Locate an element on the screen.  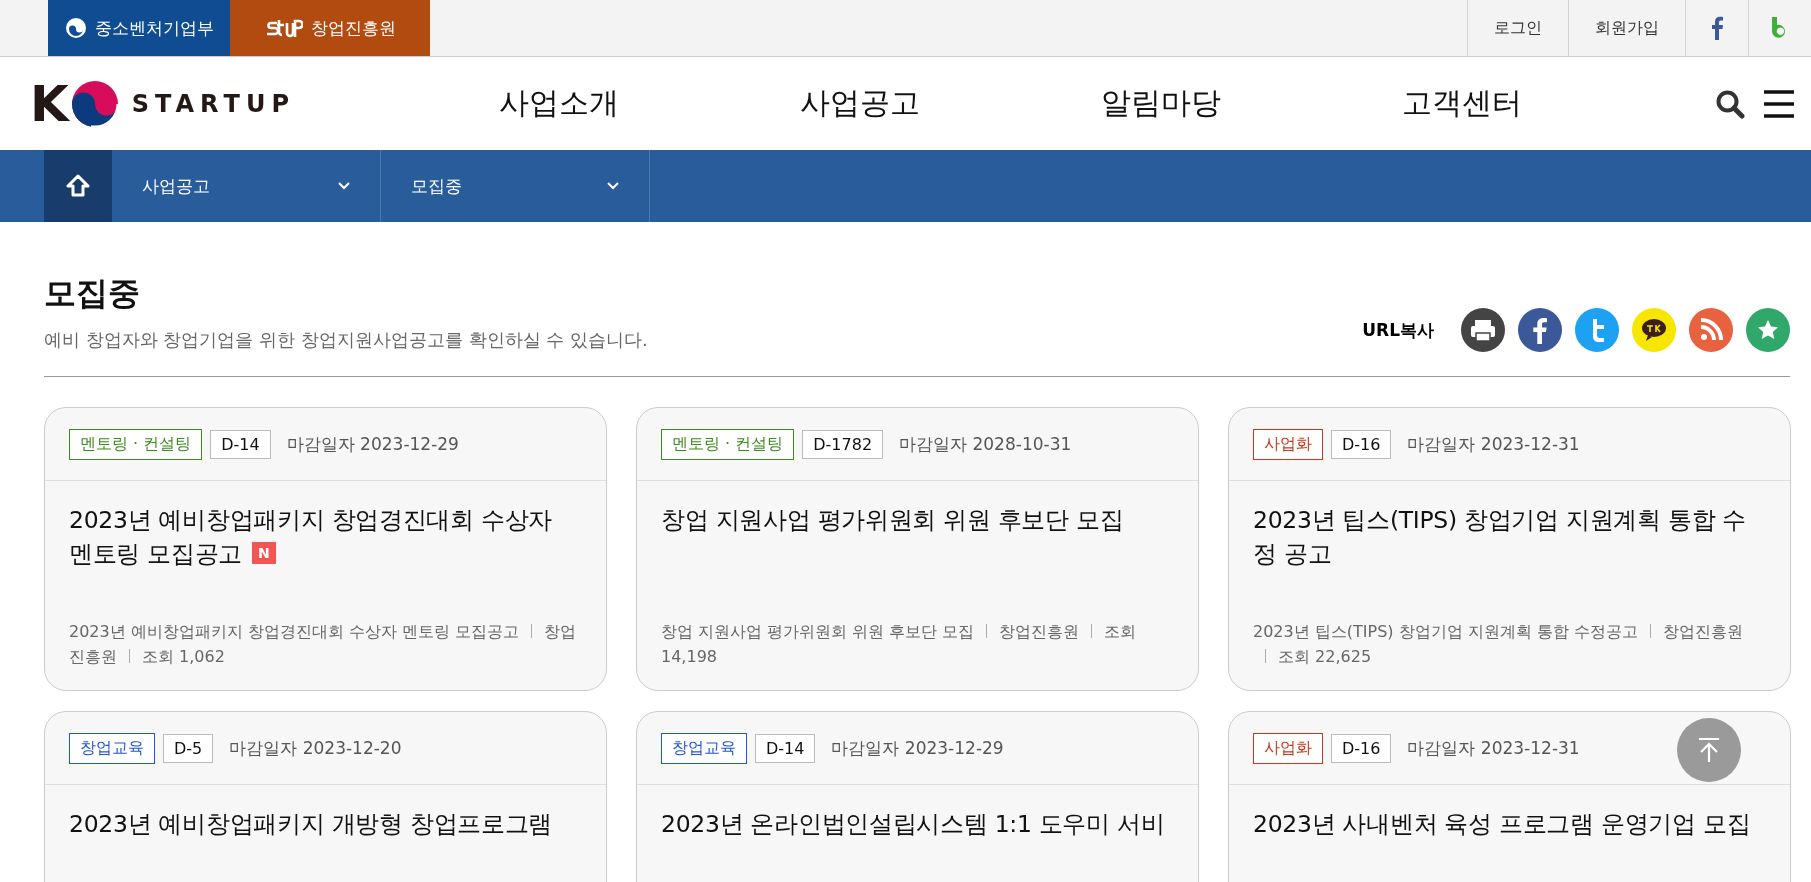
notice-card: 창업교육 D-5 마감일자 2023-12-20 2023년 예비창업패키지 개방형 창업프로그램 is located at coordinates (325, 796).